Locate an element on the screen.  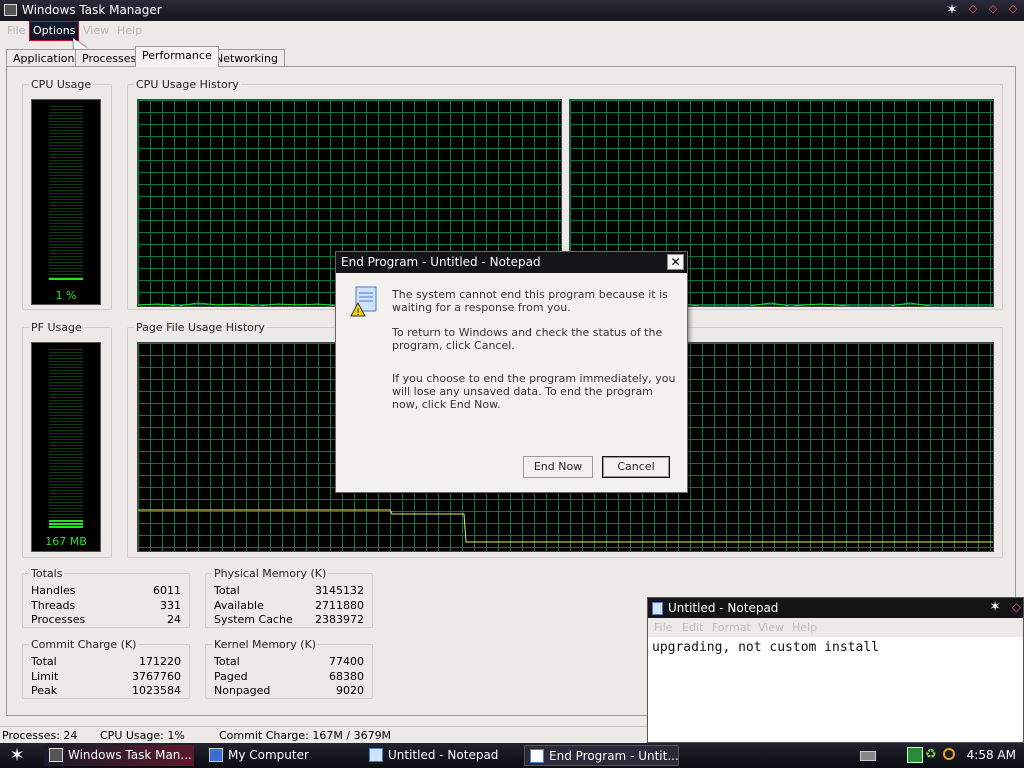
window-controls: ✶ ◇ ◇ ◇ is located at coordinates (982, 10).